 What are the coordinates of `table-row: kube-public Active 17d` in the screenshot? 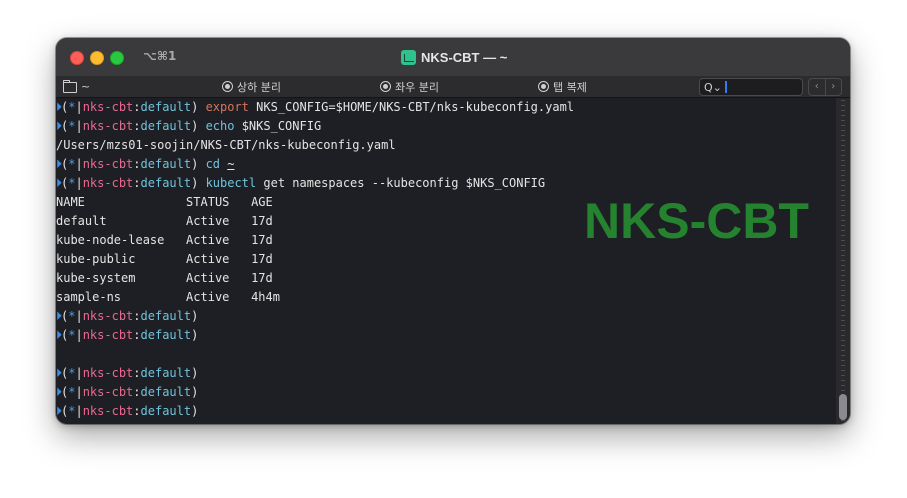 It's located at (164, 259).